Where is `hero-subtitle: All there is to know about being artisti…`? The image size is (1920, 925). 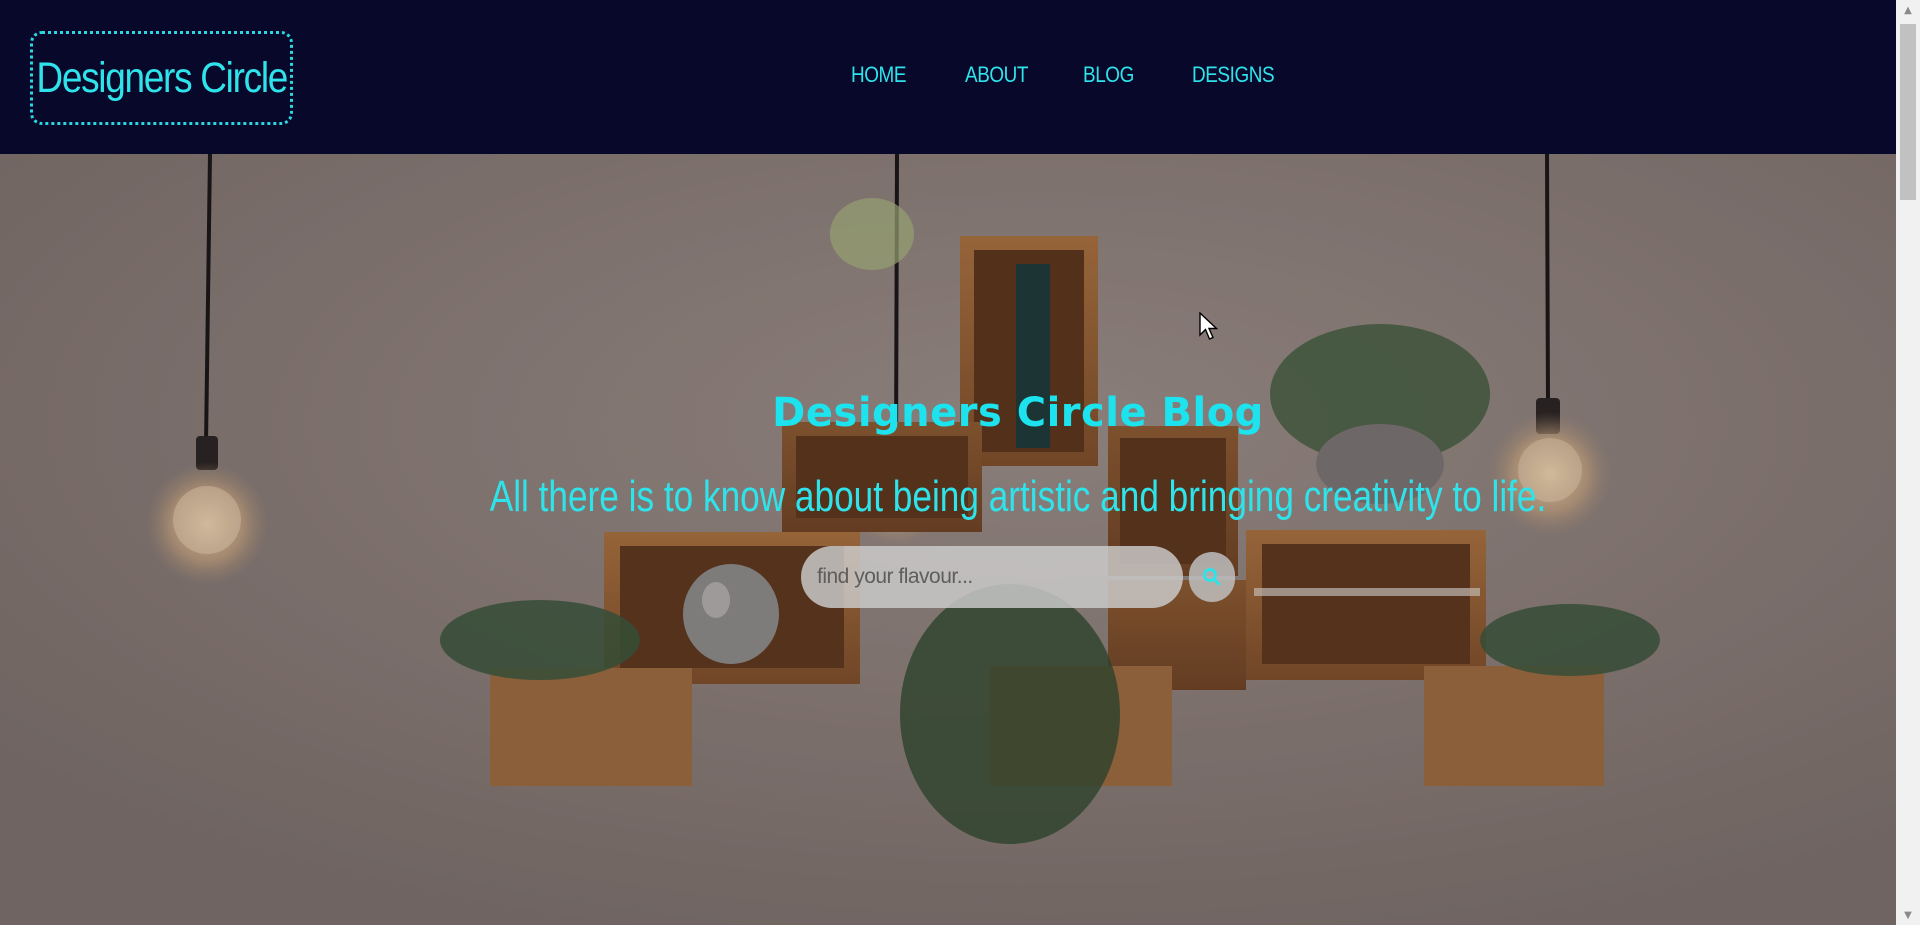 hero-subtitle: All there is to know about being artisti… is located at coordinates (1018, 496).